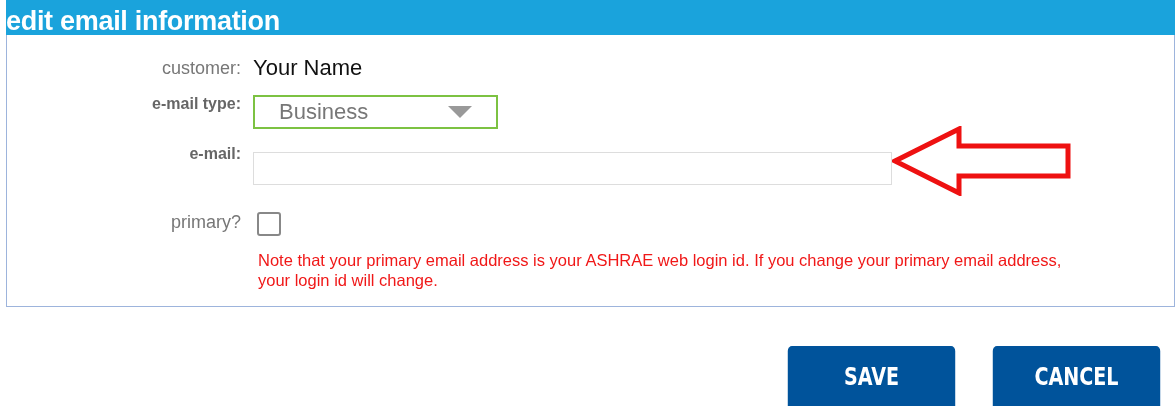 This screenshot has height=406, width=1175. What do you see at coordinates (201, 68) in the screenshot?
I see `field-label: customer:` at bounding box center [201, 68].